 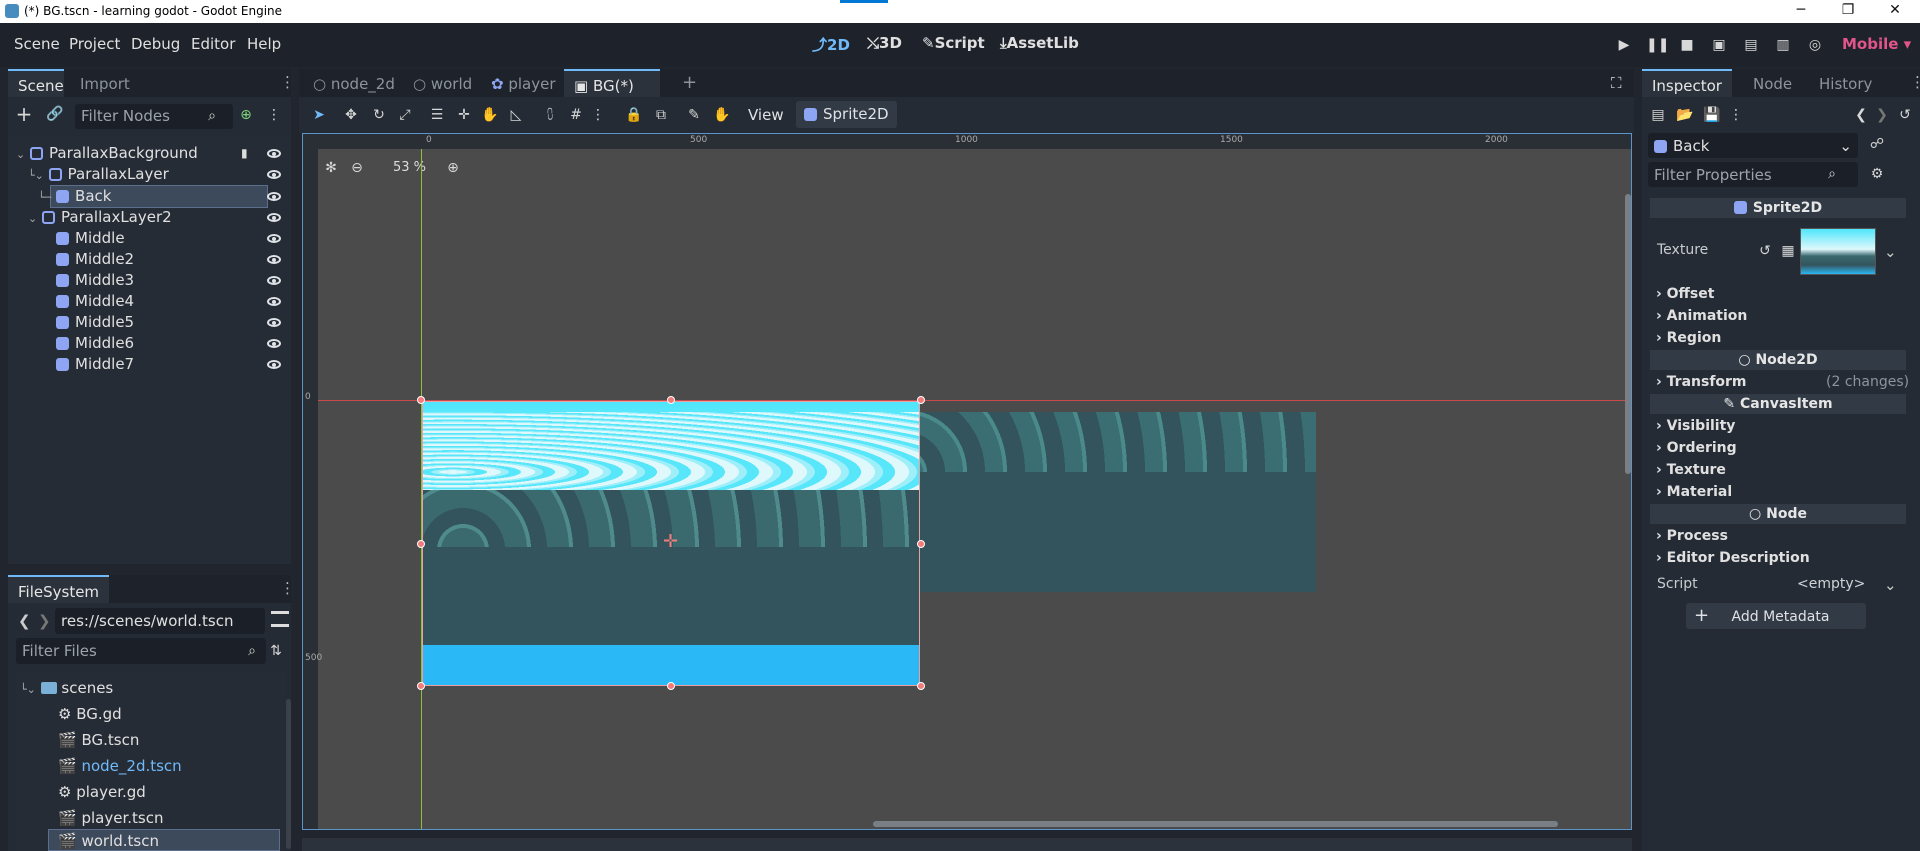 I want to click on property-options-icon: ⚙, so click(x=1877, y=174).